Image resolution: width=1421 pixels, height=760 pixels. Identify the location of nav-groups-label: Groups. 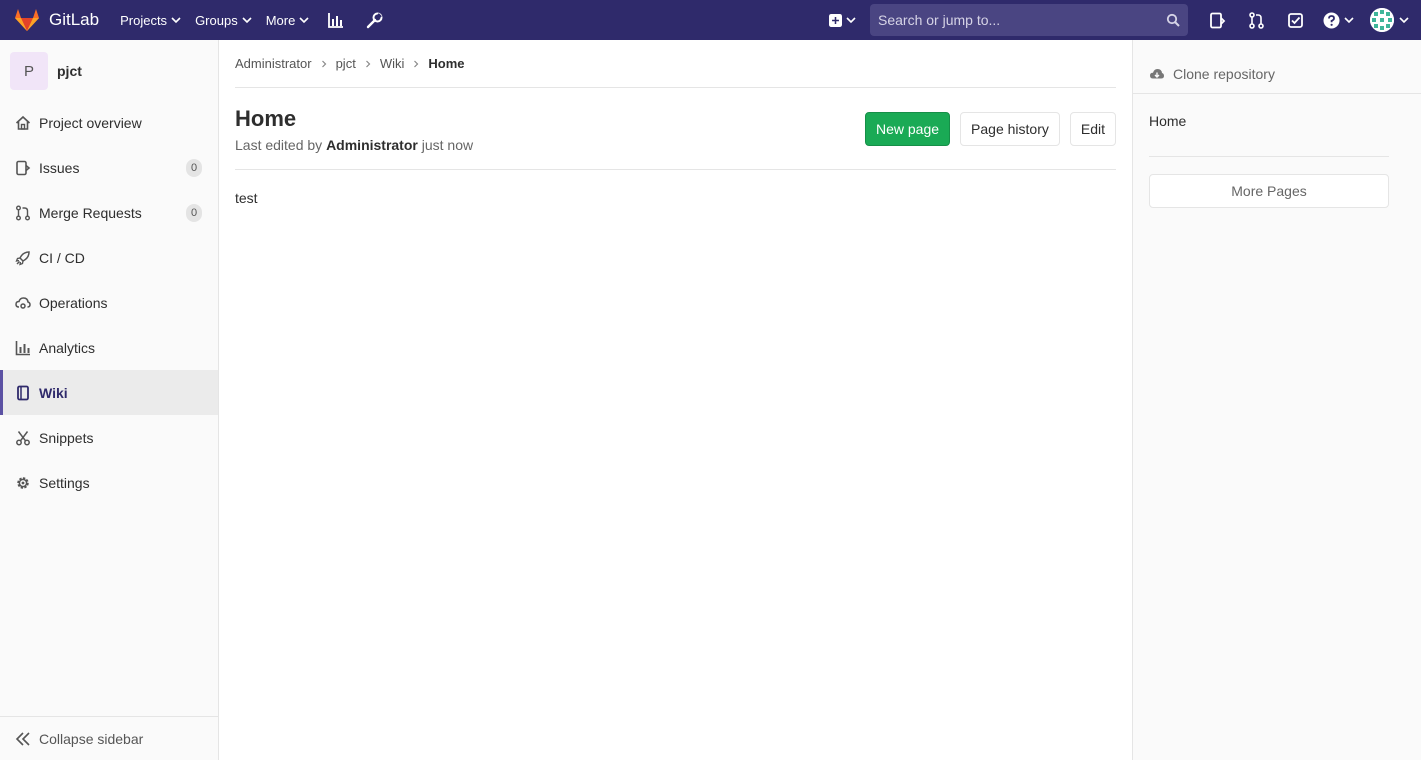
(216, 20).